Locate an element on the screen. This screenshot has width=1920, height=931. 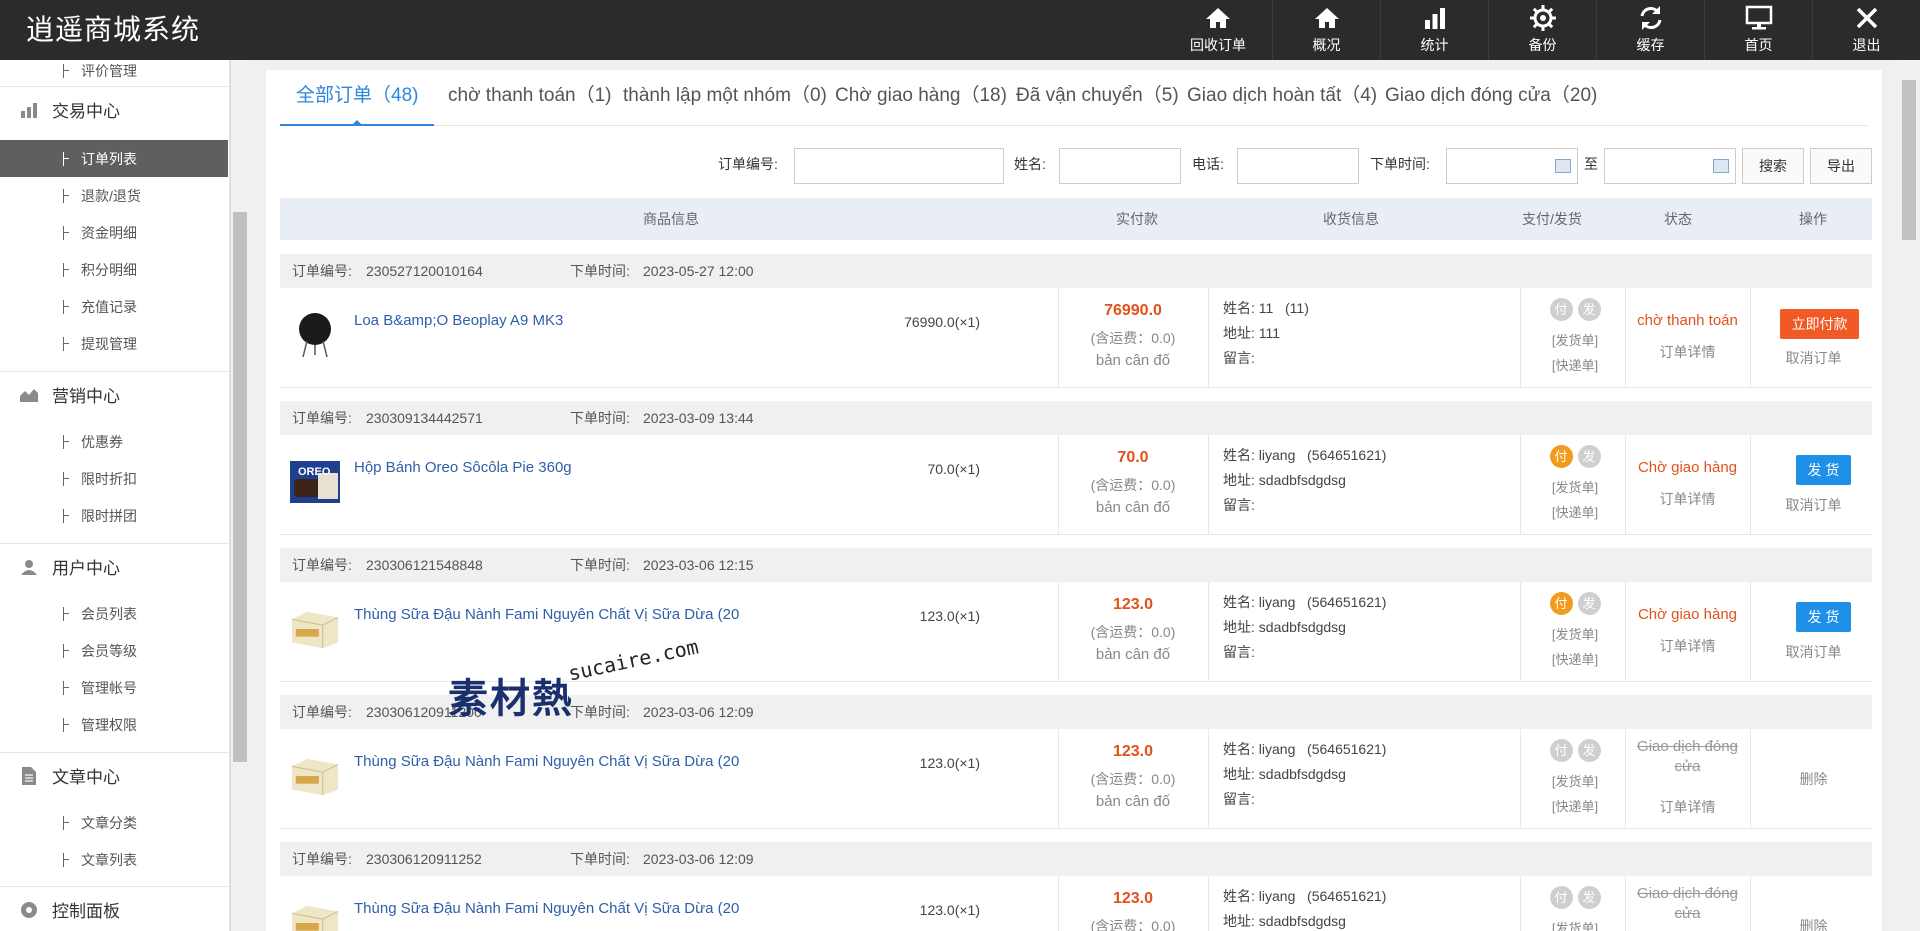
sidebar-scrollbar is located at coordinates (239, 495).